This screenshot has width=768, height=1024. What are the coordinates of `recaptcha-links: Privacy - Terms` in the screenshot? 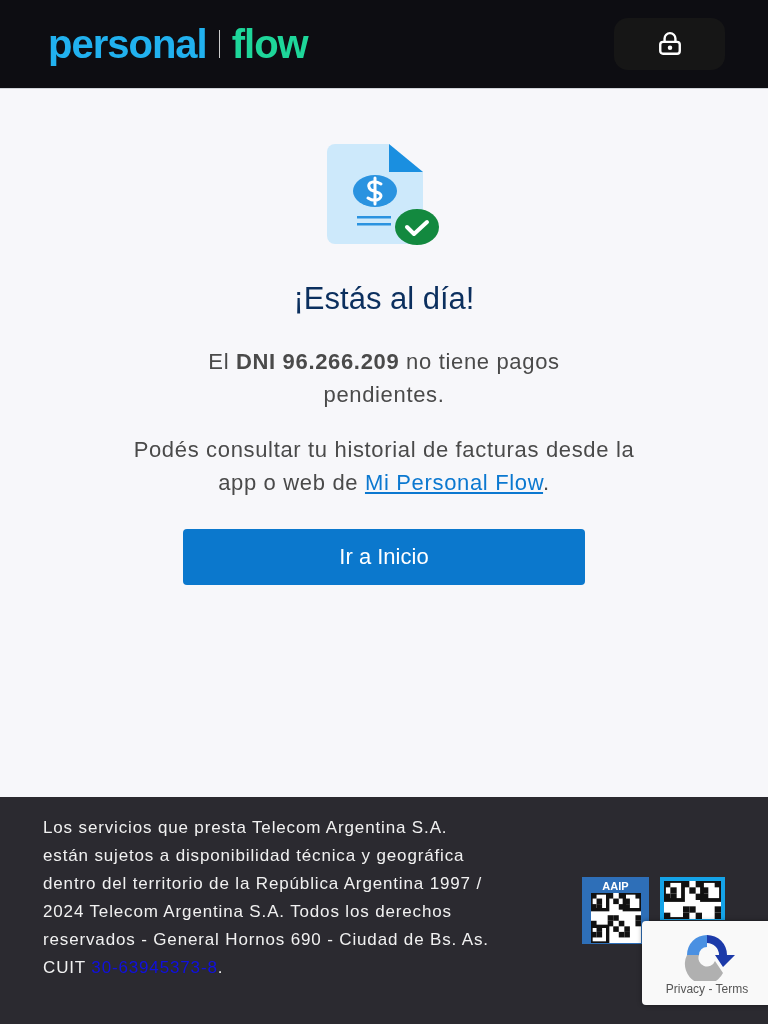 It's located at (707, 989).